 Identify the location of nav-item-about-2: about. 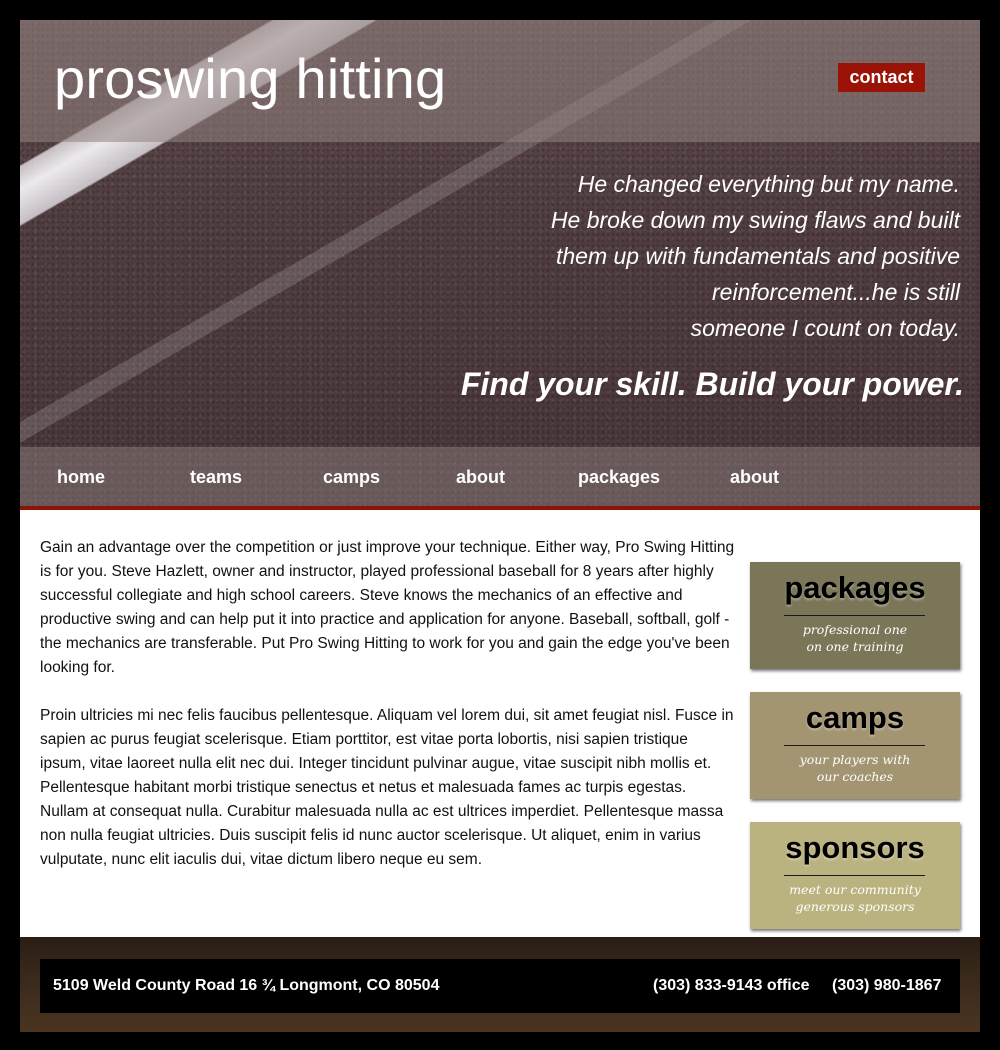
(754, 477).